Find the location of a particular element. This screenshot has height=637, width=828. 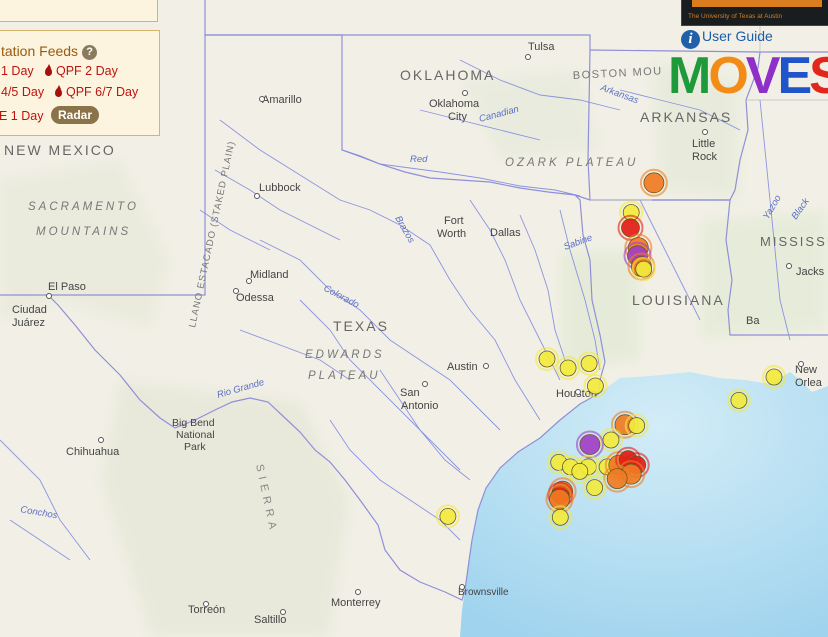

label-sacramento: SACRAMENTO is located at coordinates (83, 207).